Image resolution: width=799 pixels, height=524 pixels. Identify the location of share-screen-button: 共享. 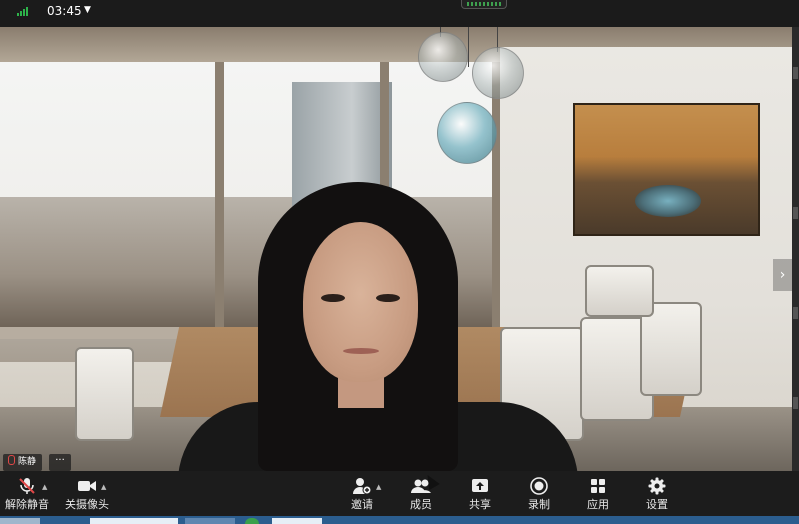
(480, 493).